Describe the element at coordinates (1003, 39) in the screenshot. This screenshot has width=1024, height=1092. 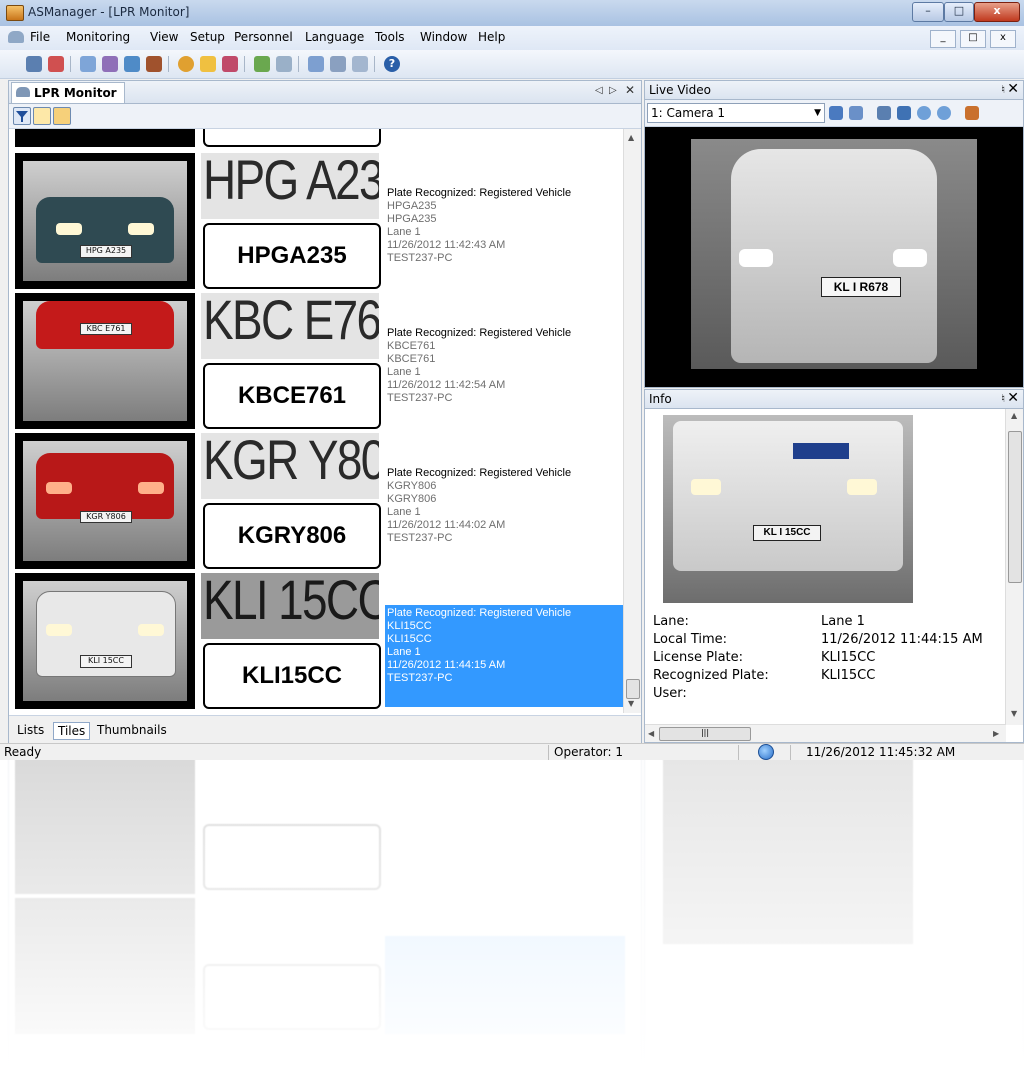
I see `mdi-close-button: x` at that location.